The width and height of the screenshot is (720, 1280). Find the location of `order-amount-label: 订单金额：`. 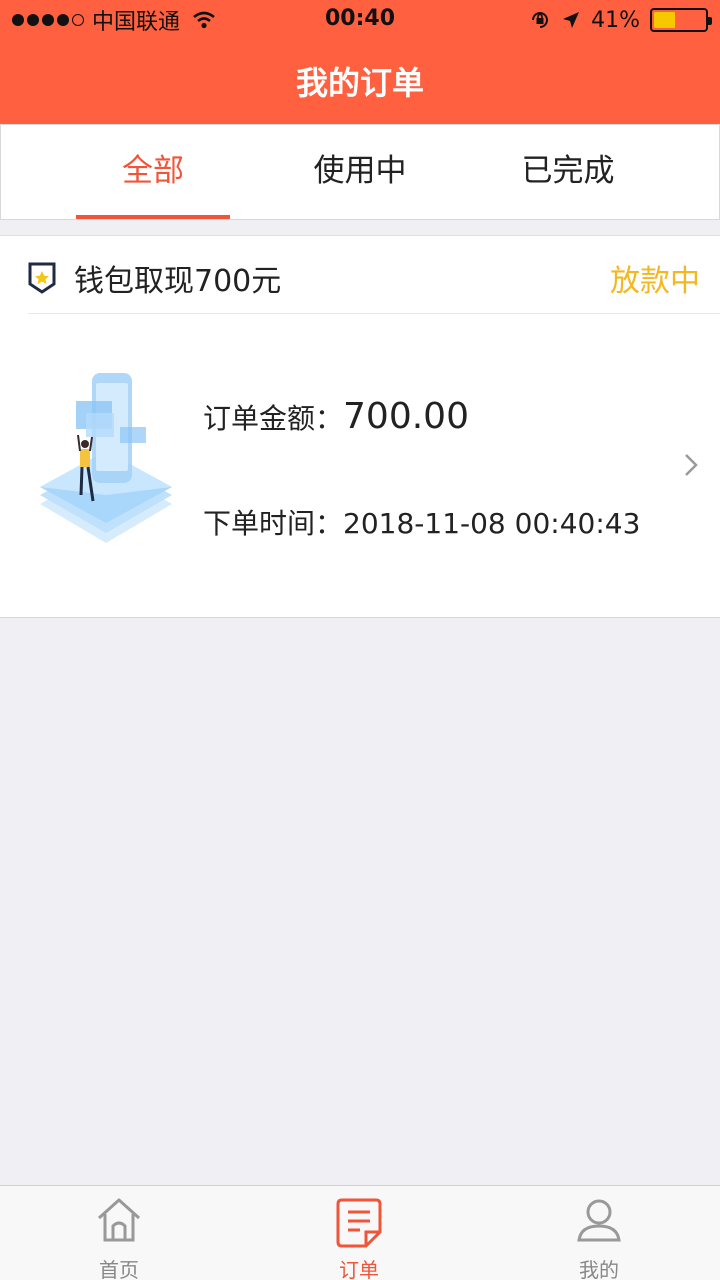

order-amount-label: 订单金额： is located at coordinates (273, 418).